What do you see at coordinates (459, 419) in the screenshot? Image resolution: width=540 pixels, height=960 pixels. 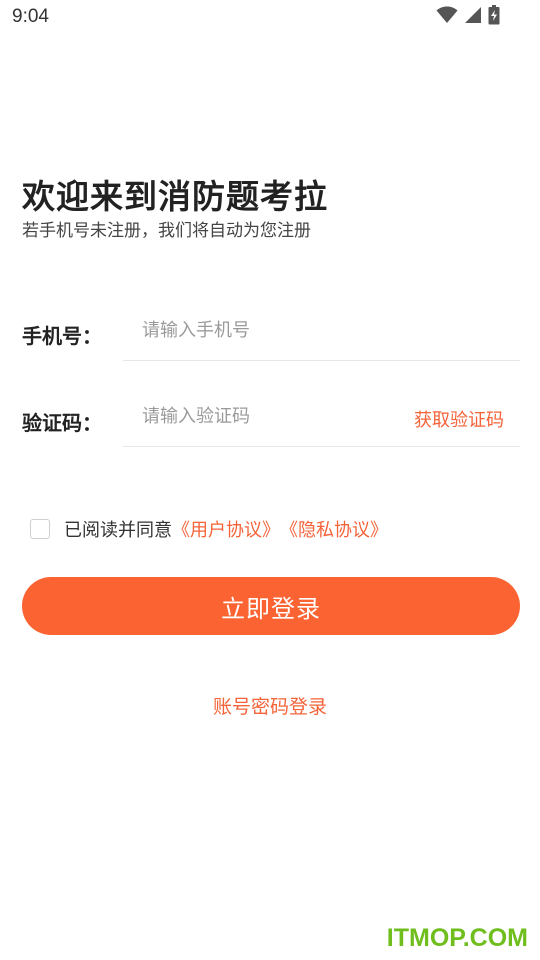 I see `get-code-button: 获取验证码` at bounding box center [459, 419].